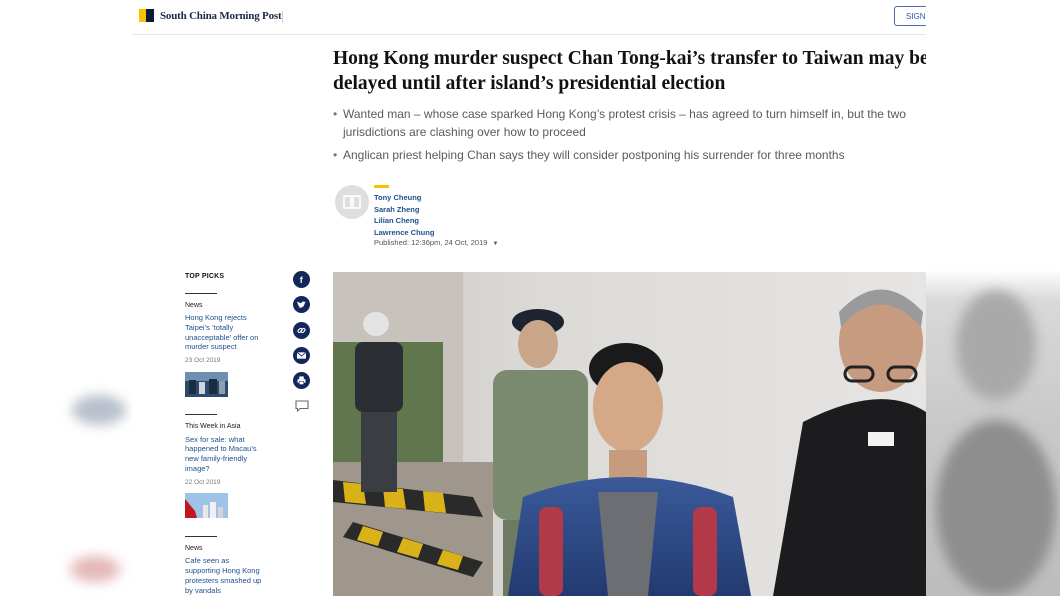 This screenshot has width=1060, height=596. Describe the element at coordinates (381, 186) in the screenshot. I see `byline-accent` at that location.